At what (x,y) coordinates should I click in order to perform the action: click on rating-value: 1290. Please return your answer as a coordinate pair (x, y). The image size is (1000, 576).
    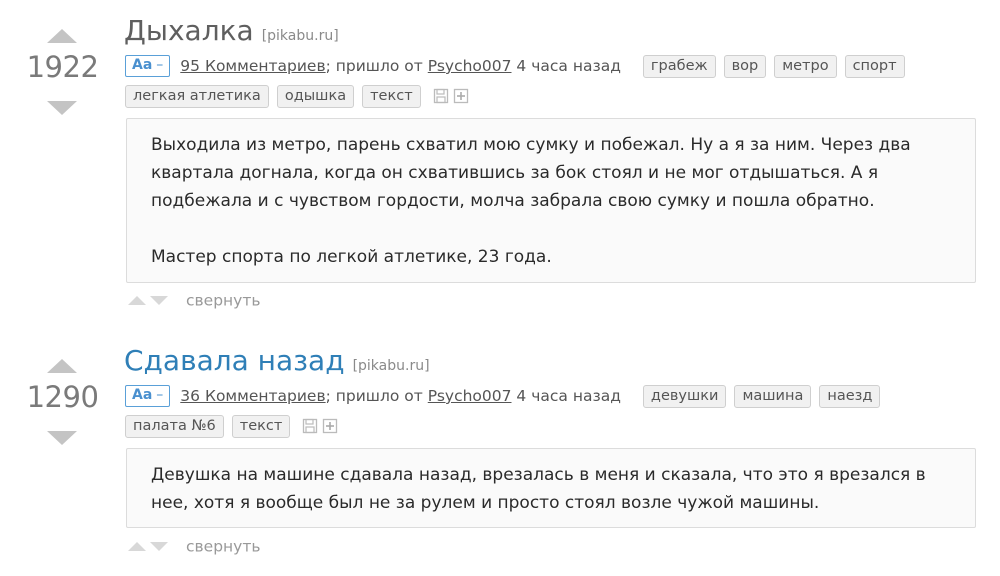
    Looking at the image, I should click on (62, 397).